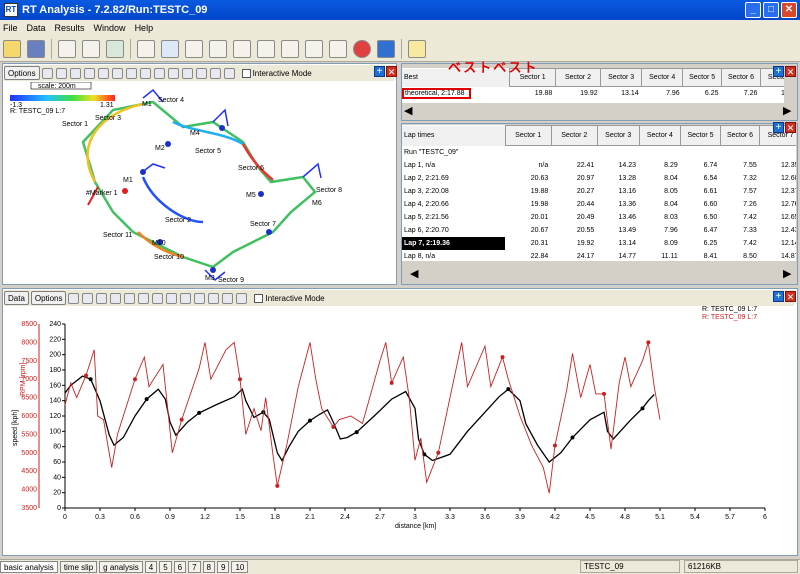 This screenshot has height=574, width=800. What do you see at coordinates (420, 165) in the screenshot?
I see `lap-row-label: Lap 1, n/a` at bounding box center [420, 165].